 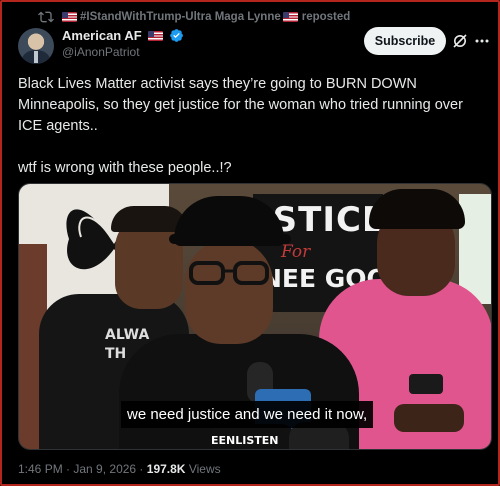 What do you see at coordinates (36, 46) in the screenshot?
I see `avatar` at bounding box center [36, 46].